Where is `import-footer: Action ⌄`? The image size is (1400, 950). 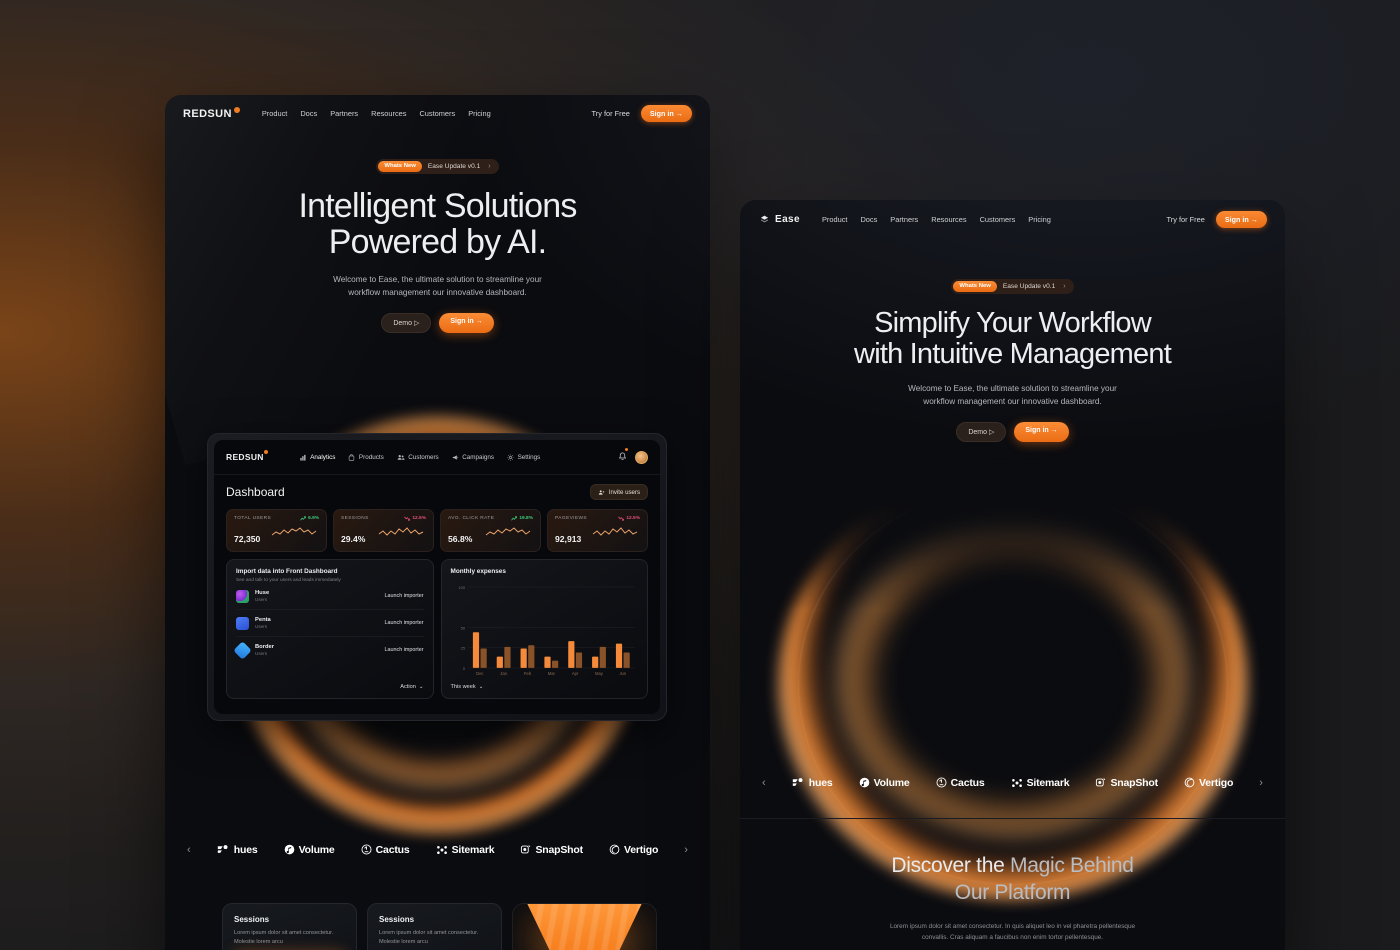
import-footer: Action ⌄ is located at coordinates (329, 683).